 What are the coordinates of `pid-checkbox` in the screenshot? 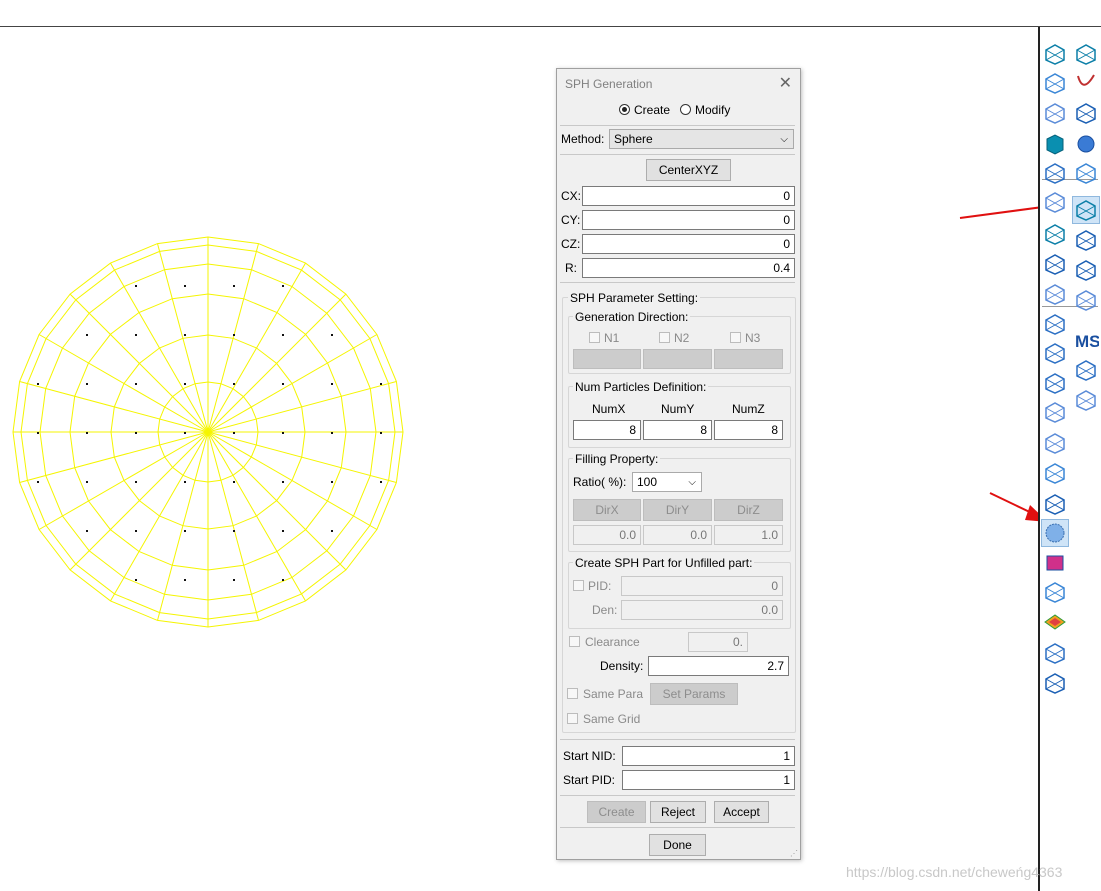 It's located at (578, 585).